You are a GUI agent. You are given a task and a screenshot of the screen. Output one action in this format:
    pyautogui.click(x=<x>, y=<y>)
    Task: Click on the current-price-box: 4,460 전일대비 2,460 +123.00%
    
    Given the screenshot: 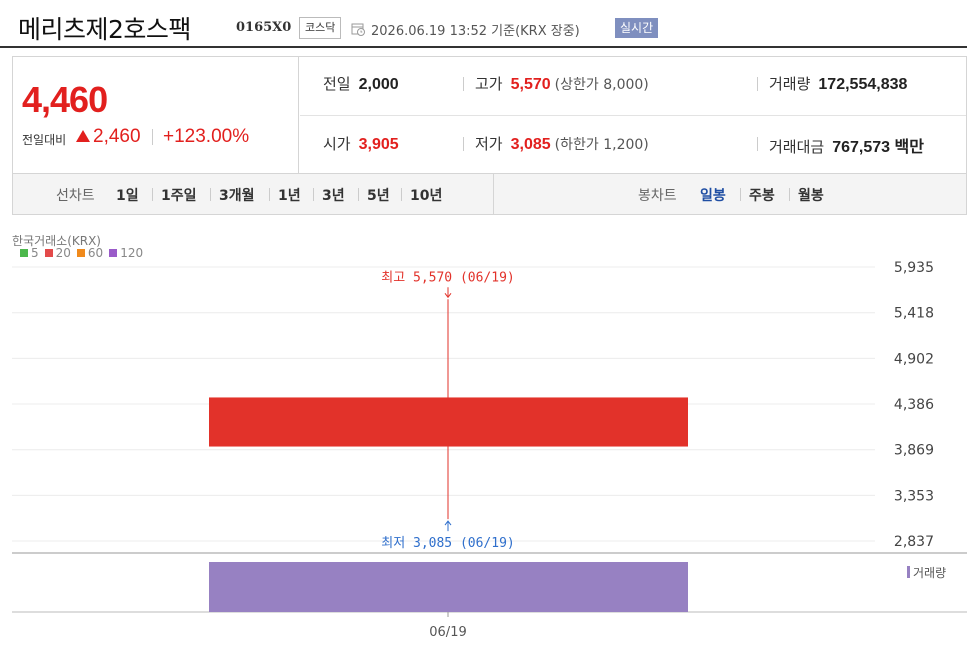 What is the action you would take?
    pyautogui.click(x=156, y=115)
    